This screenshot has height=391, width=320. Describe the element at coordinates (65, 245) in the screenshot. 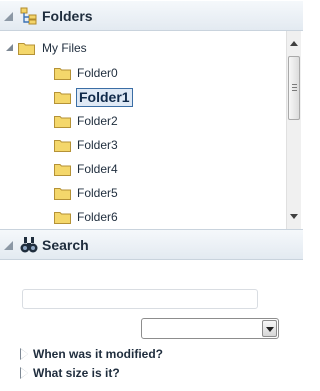

I see `search-panel-title: Search` at that location.